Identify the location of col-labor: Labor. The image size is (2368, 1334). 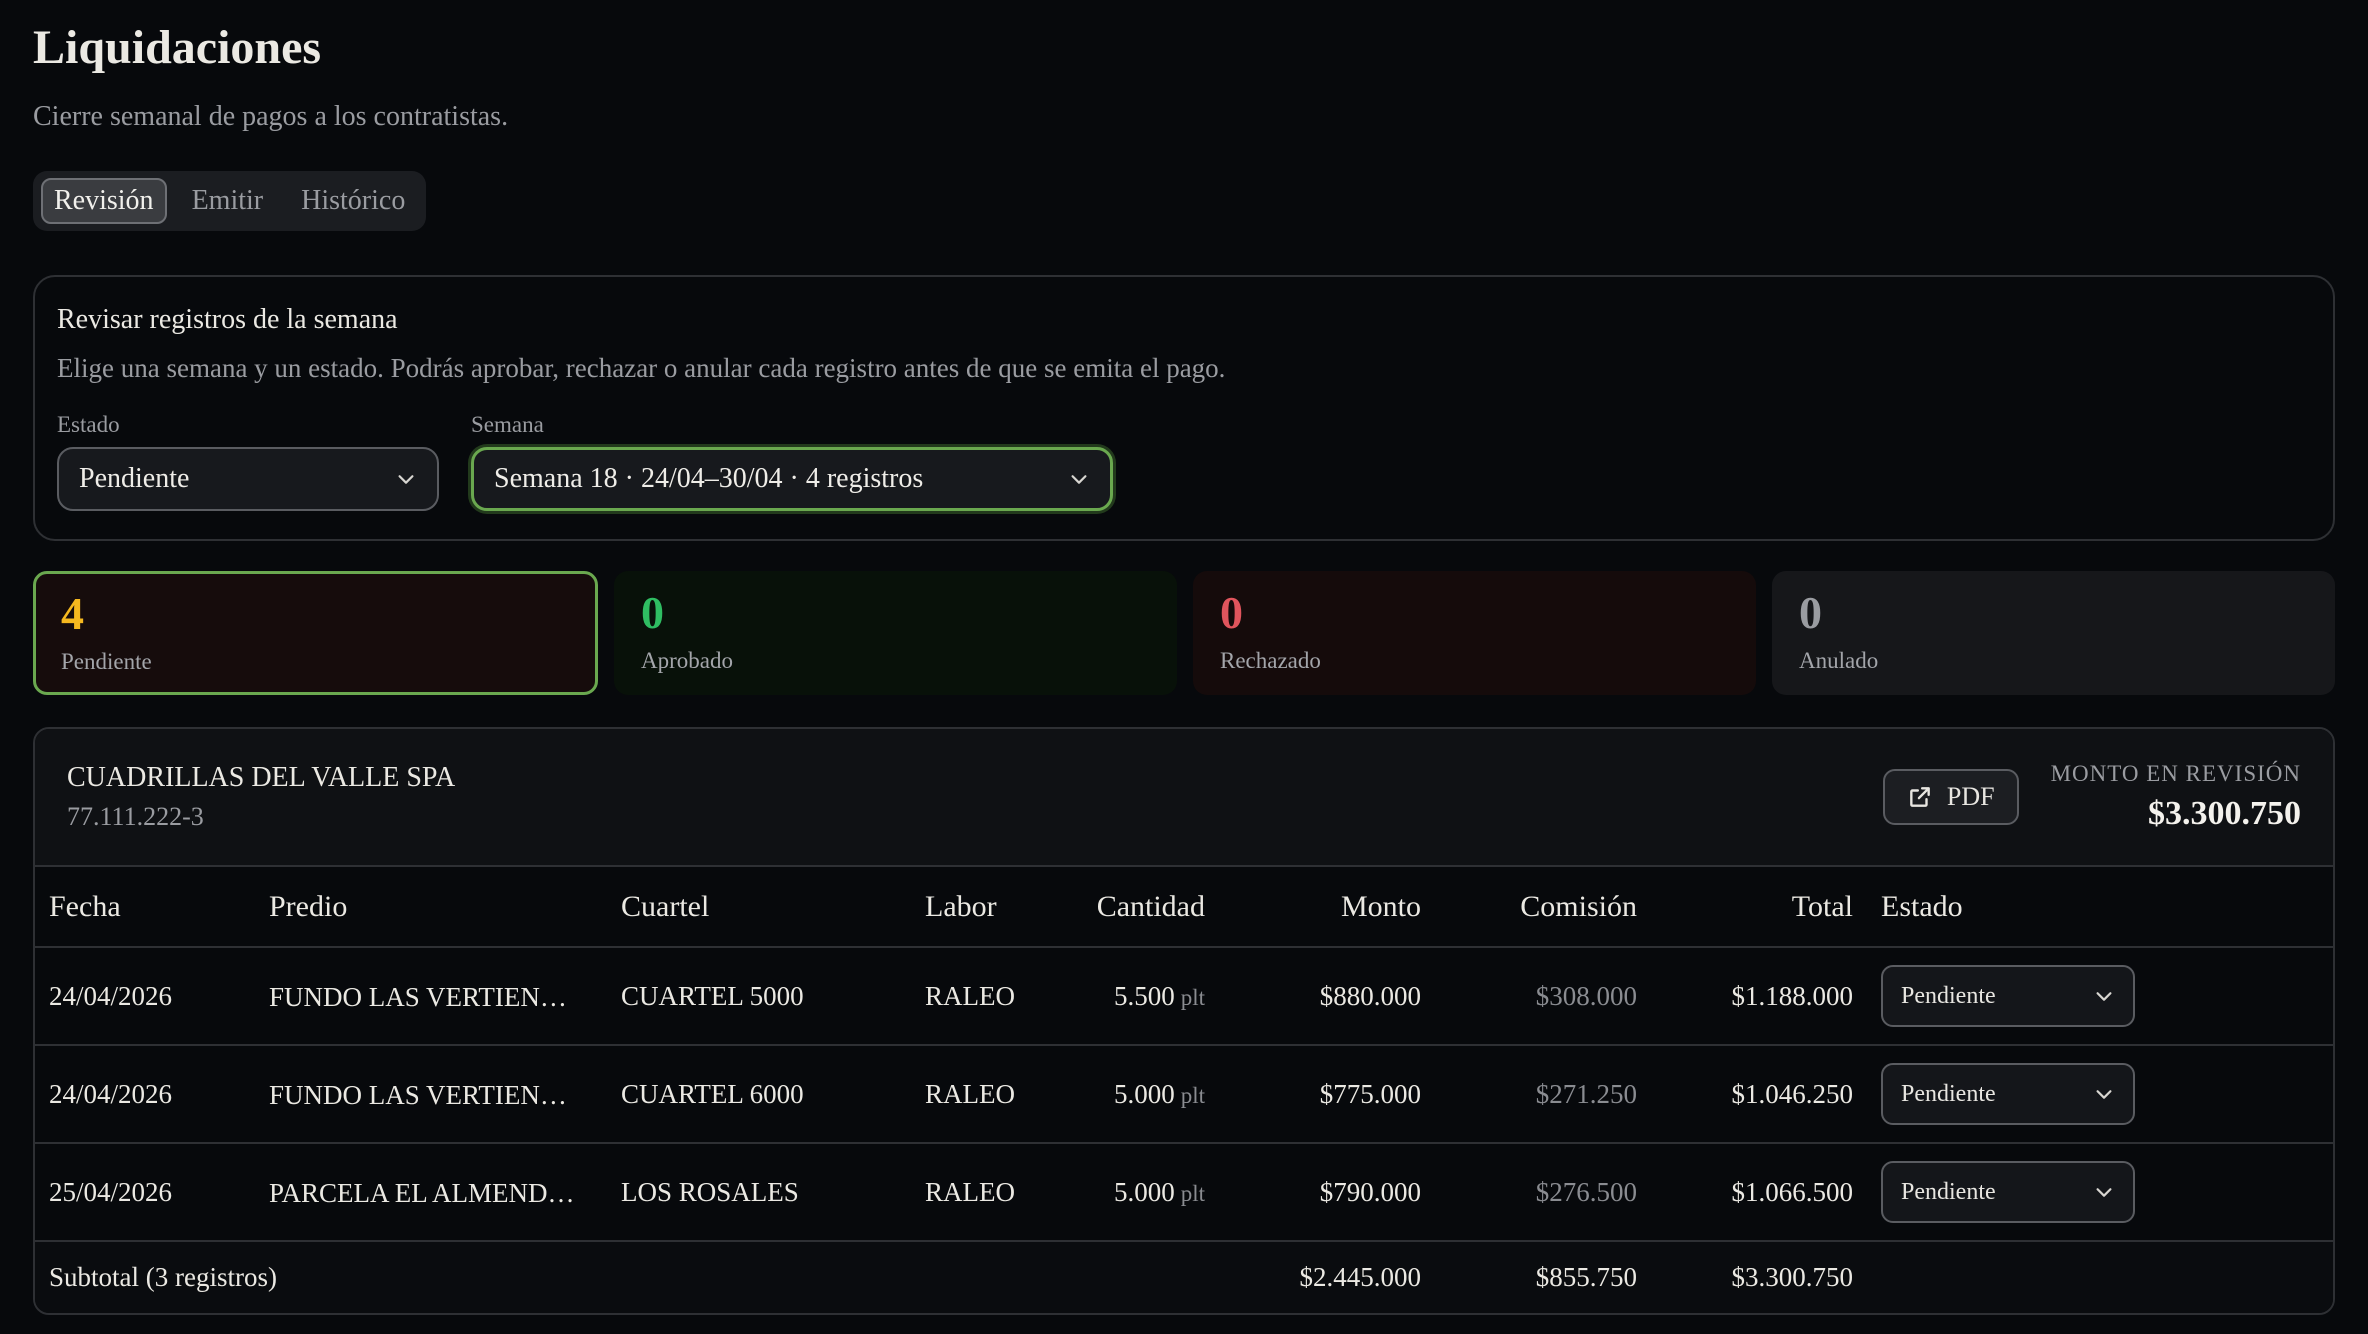
(996, 907).